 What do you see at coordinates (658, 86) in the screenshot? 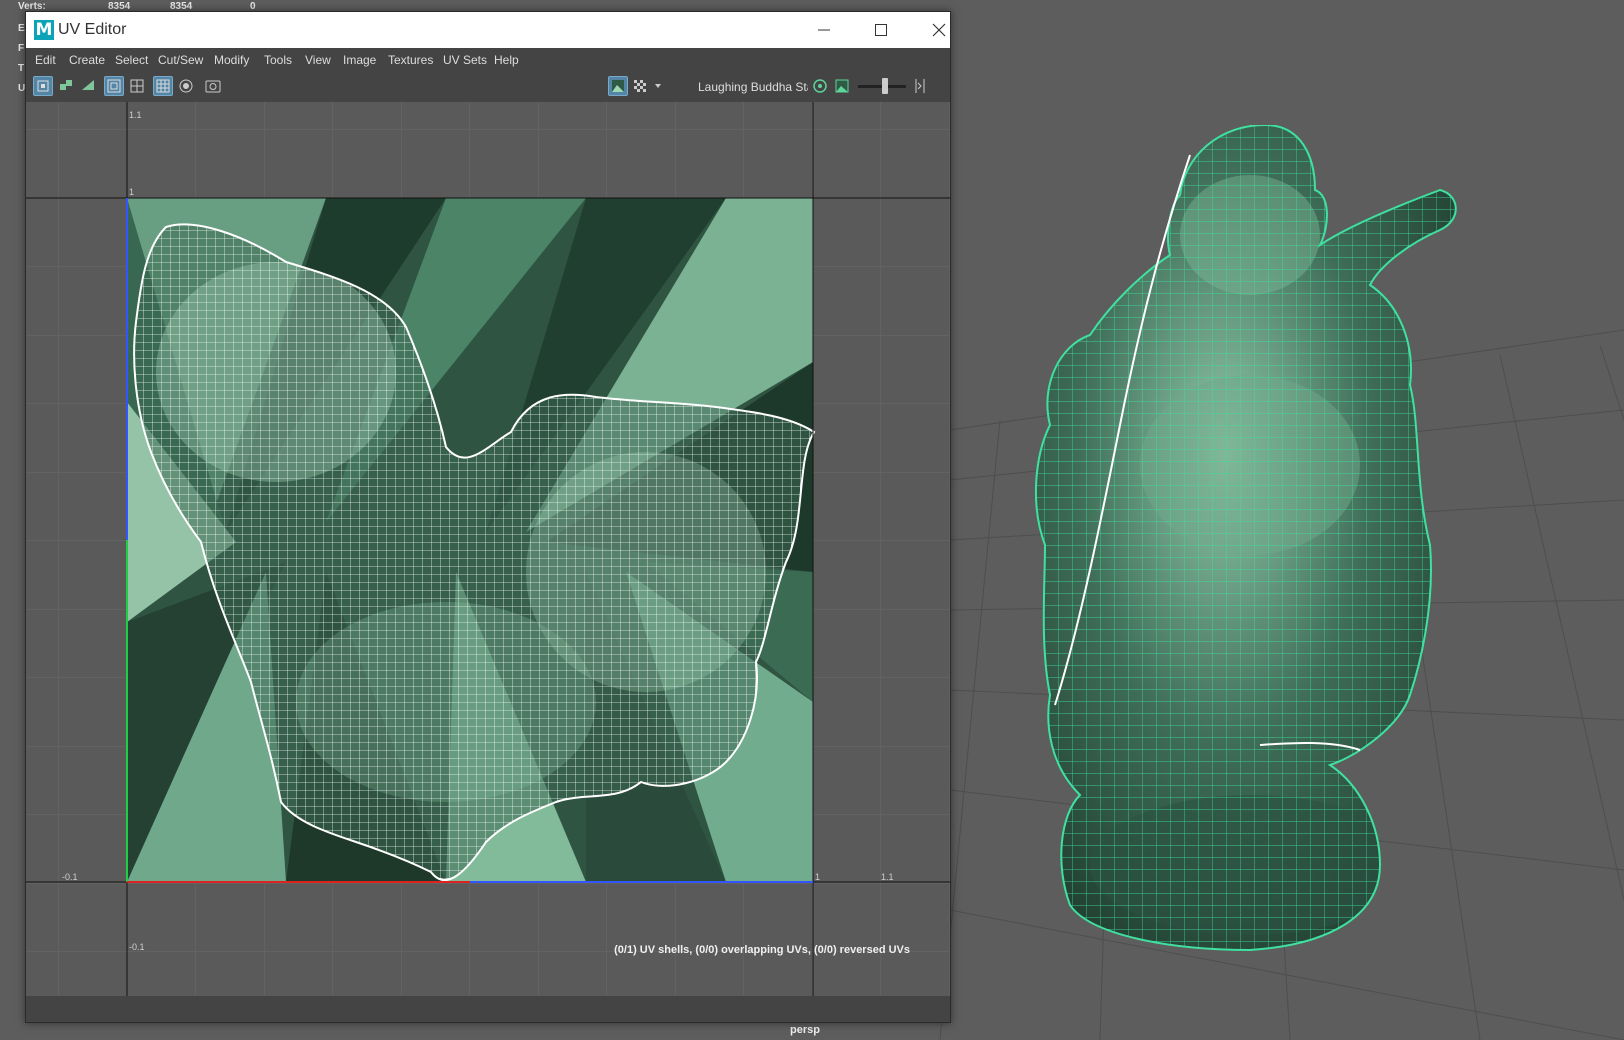
I see `dropdown-arrow-icon` at bounding box center [658, 86].